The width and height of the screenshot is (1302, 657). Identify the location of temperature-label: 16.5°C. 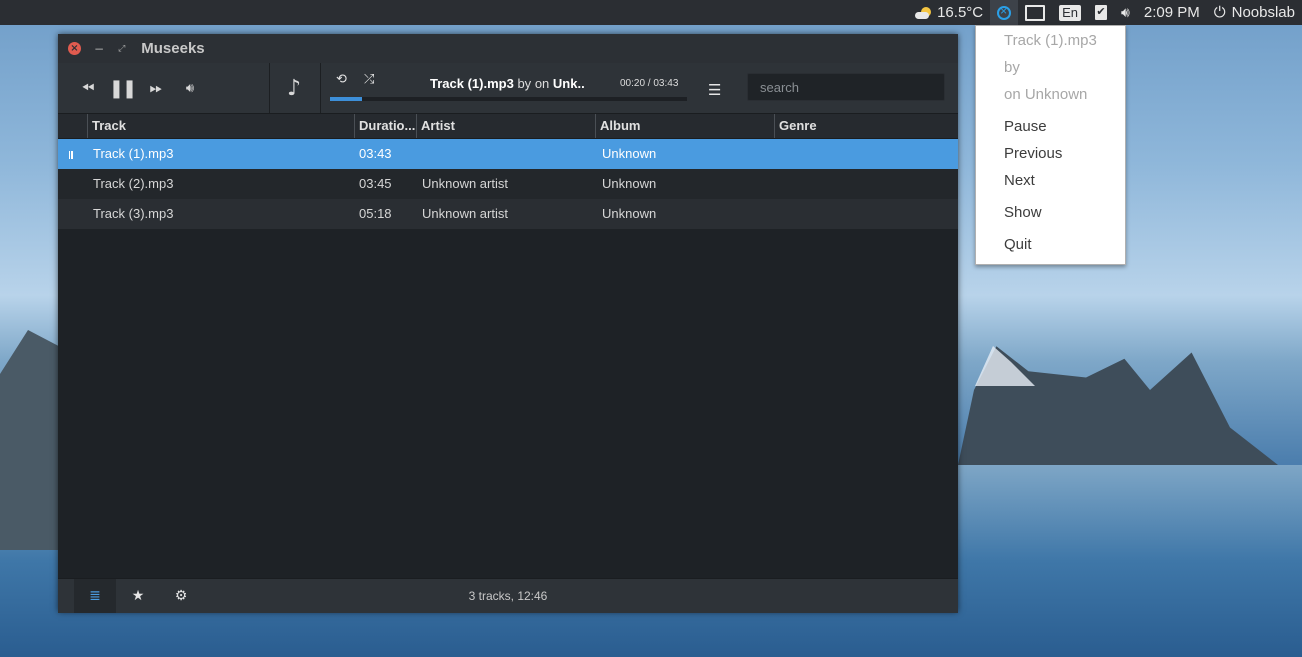
(960, 12).